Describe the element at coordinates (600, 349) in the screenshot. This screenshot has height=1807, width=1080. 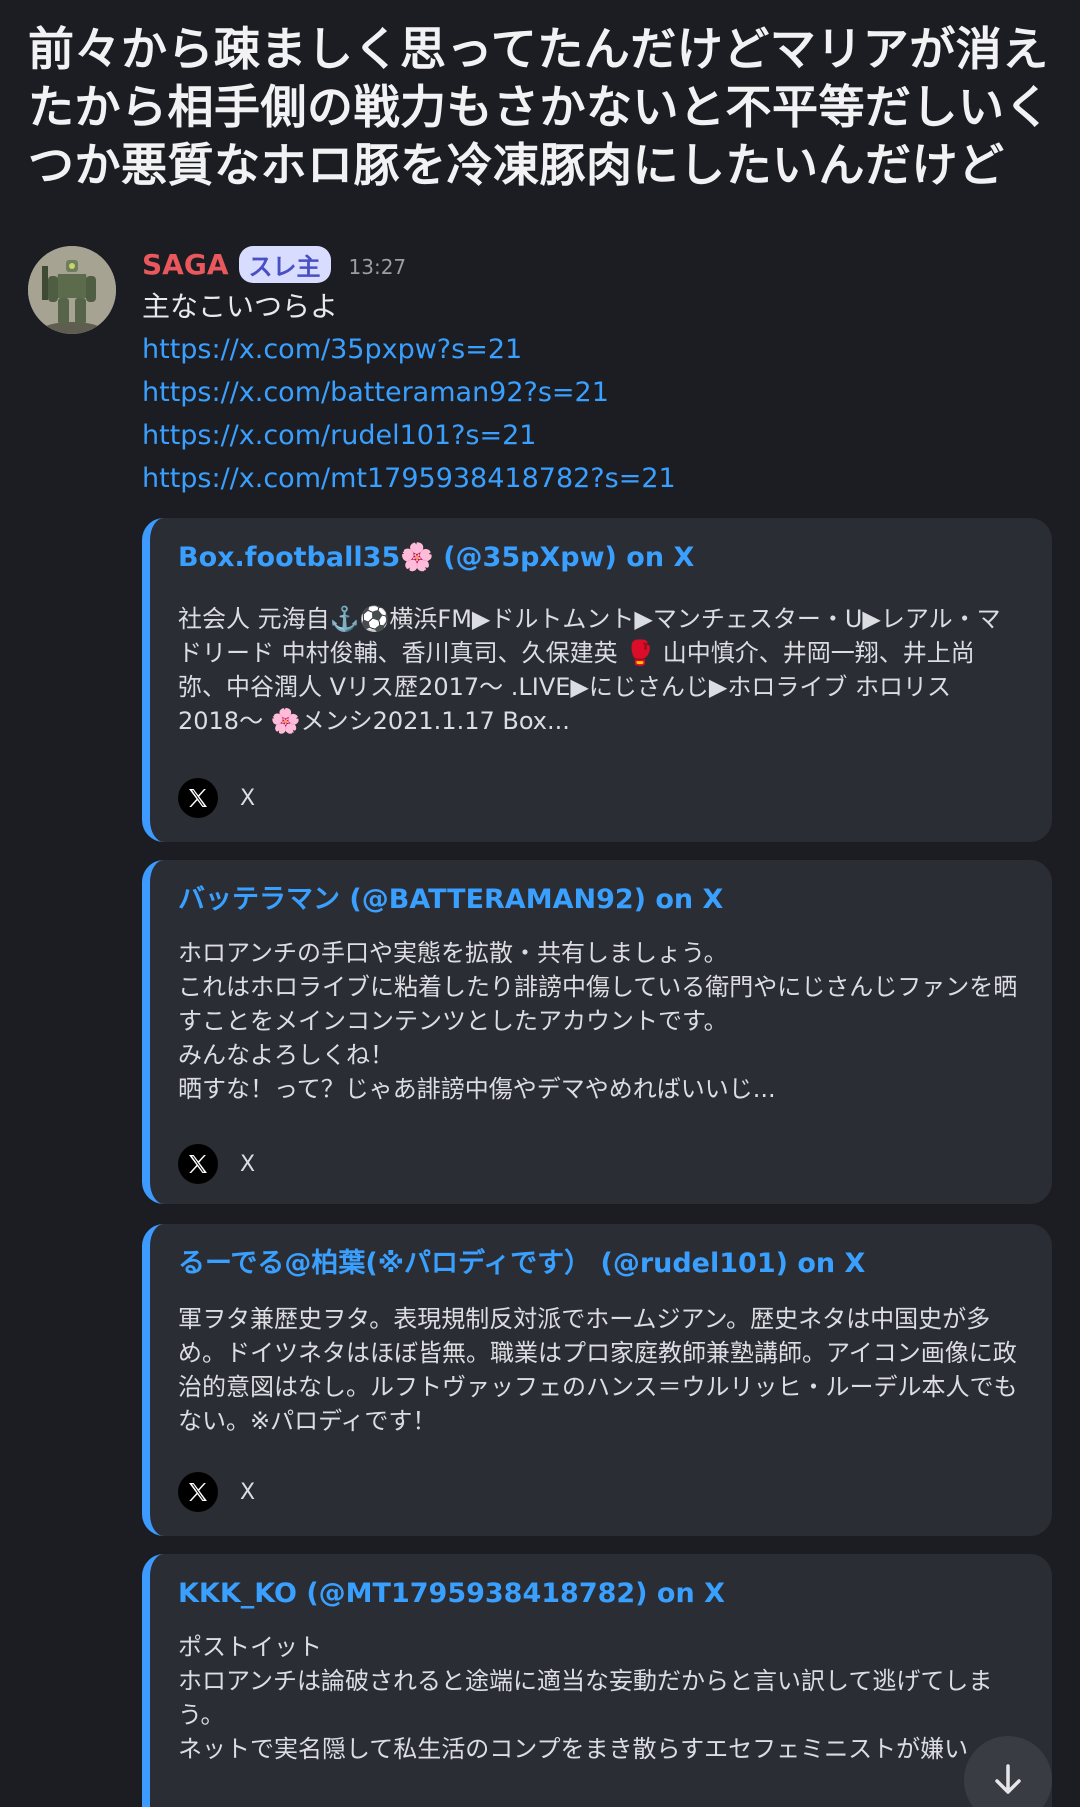
I see `link-35pxpw: https://x.com/35pxpw?s=21` at that location.